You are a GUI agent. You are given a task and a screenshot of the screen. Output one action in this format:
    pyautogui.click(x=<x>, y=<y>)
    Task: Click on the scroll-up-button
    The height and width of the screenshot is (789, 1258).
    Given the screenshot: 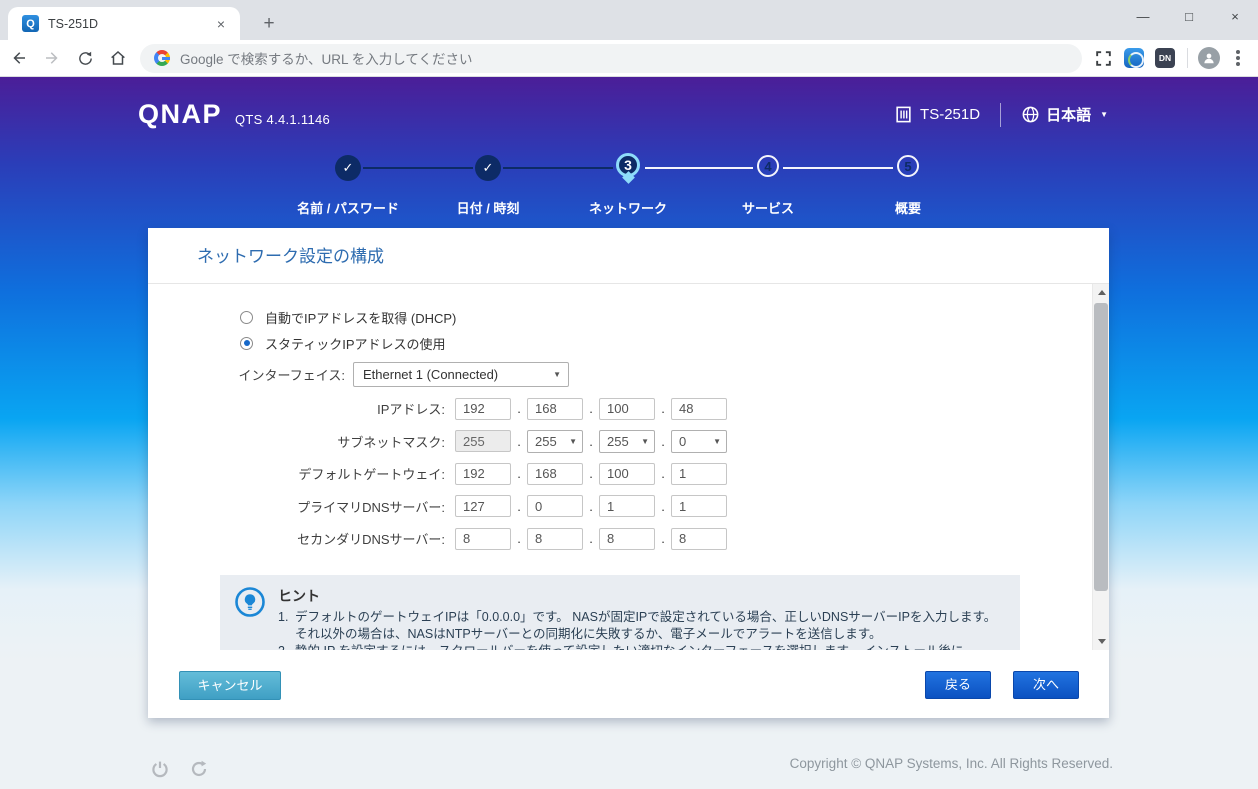 What is the action you would take?
    pyautogui.click(x=1101, y=292)
    